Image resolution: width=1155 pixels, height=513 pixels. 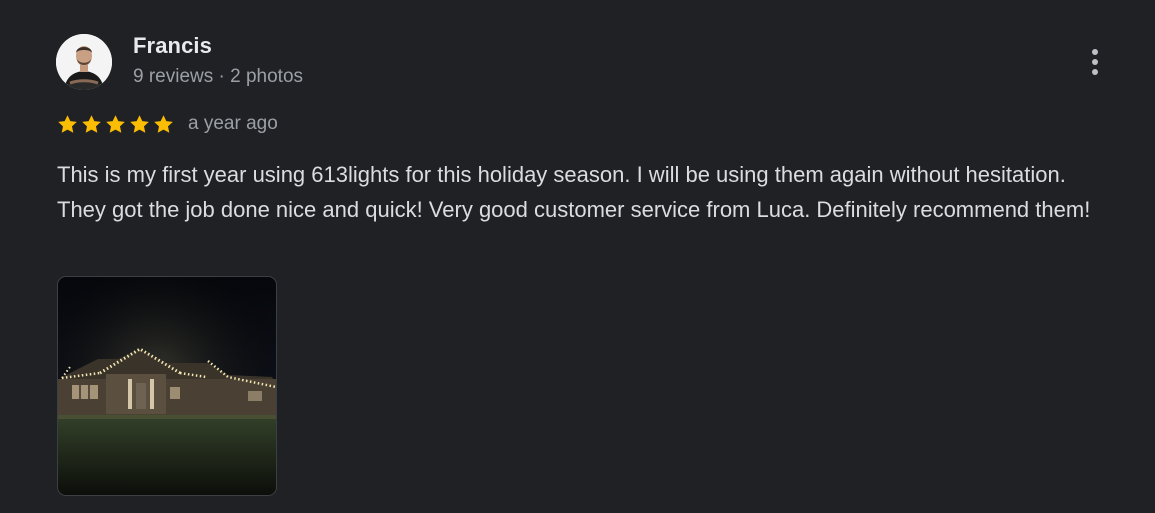 I want to click on author-avatar, so click(x=84, y=62).